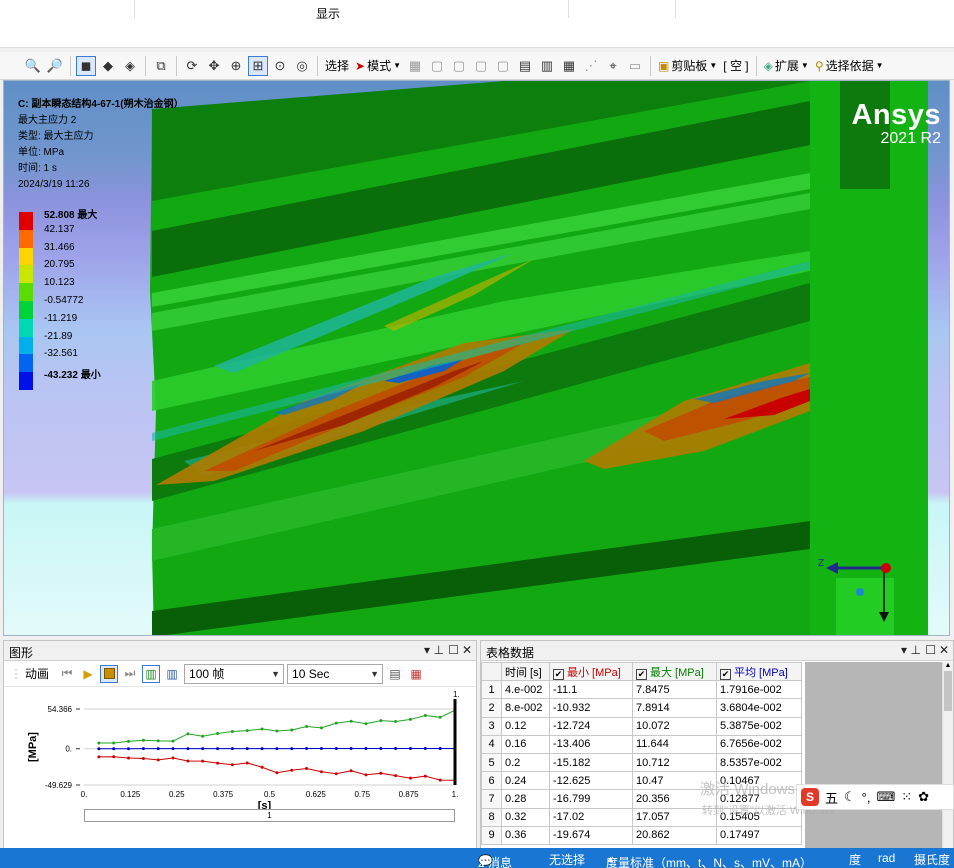  Describe the element at coordinates (21, 653) in the screenshot. I see `graph-panel-title: 图形` at that location.